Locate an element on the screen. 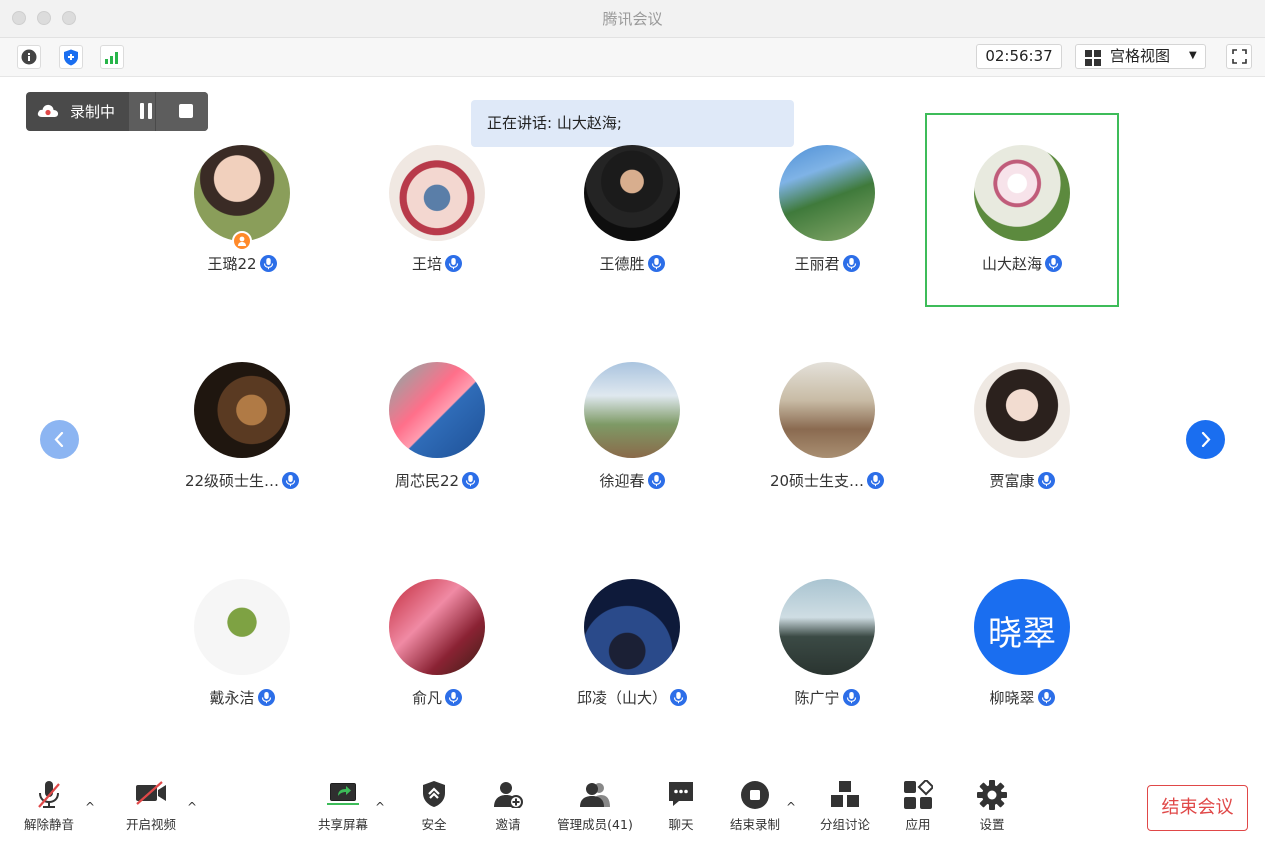 The height and width of the screenshot is (843, 1265). participant-name-text: 王璐22 is located at coordinates (232, 264).